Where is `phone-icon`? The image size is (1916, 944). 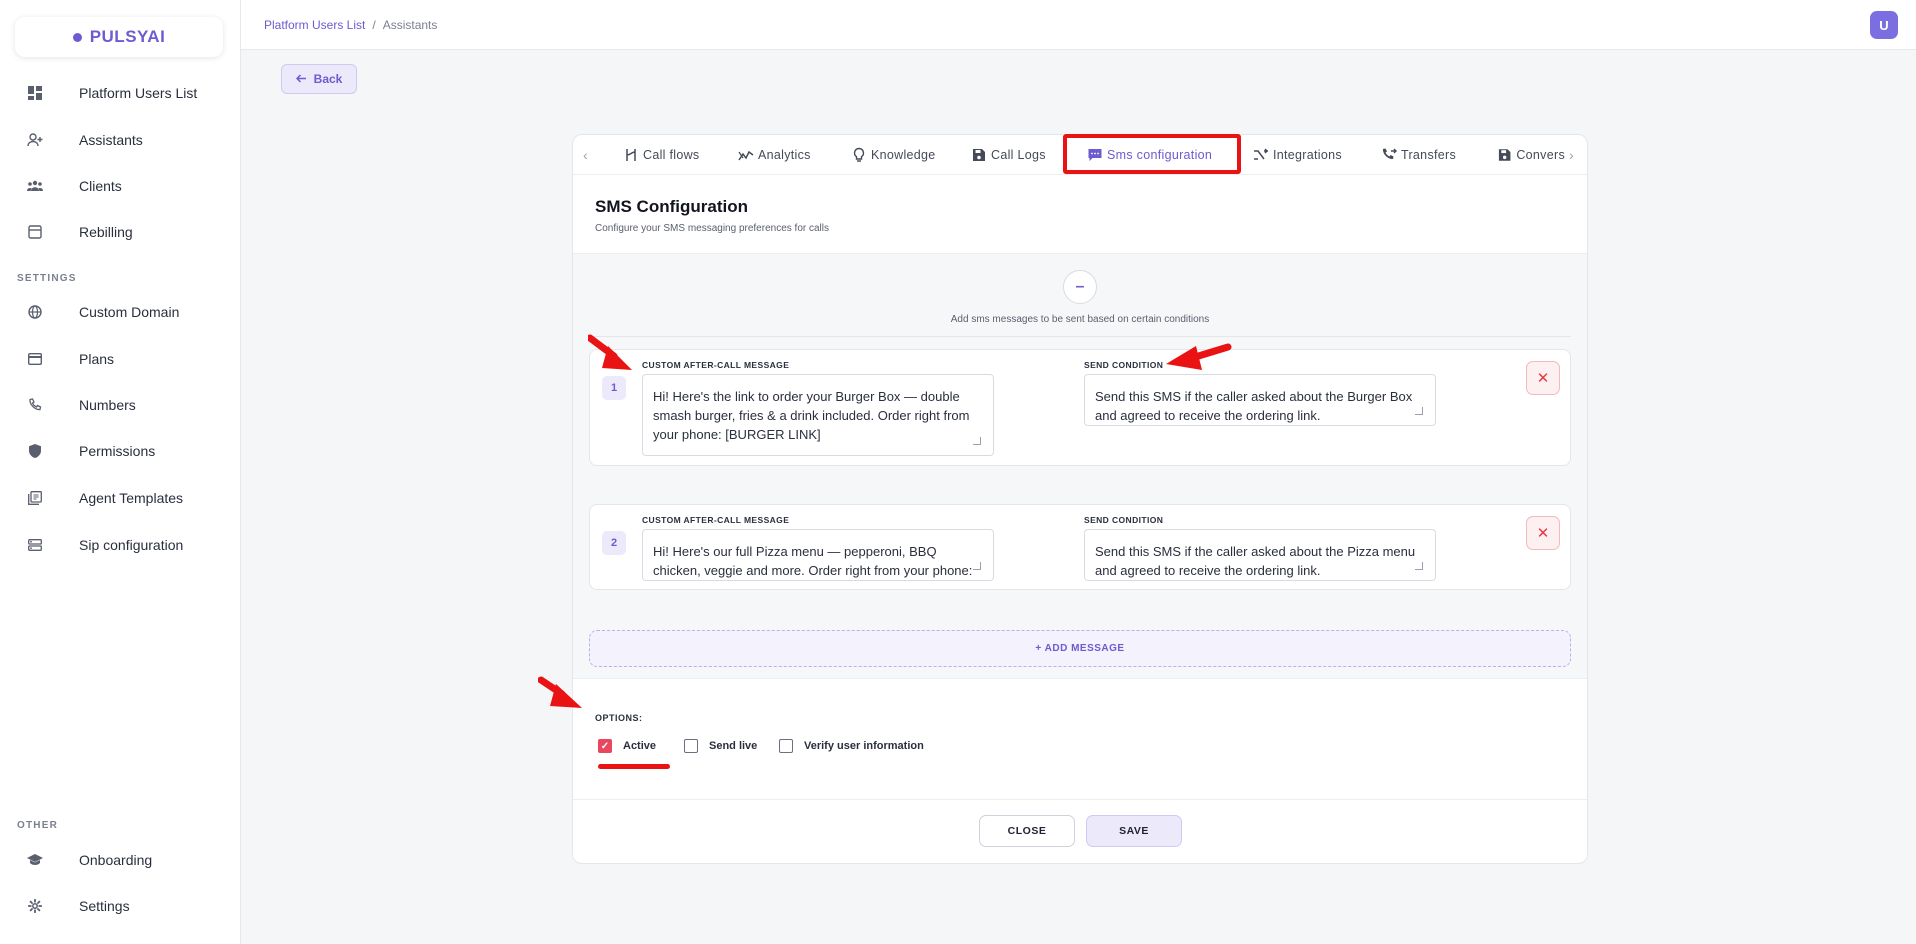
phone-icon is located at coordinates (35, 405).